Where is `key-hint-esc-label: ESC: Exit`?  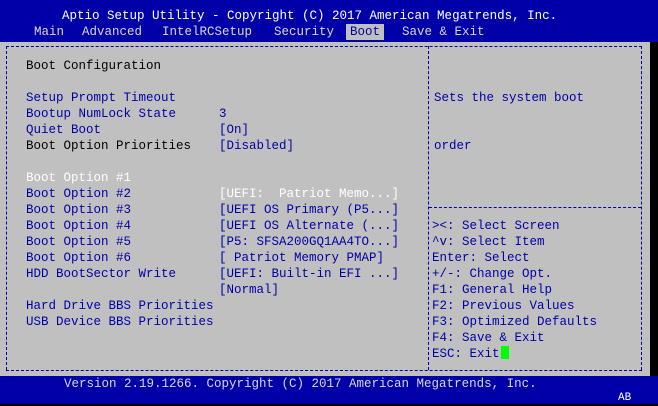 key-hint-esc-label: ESC: Exit is located at coordinates (466, 354).